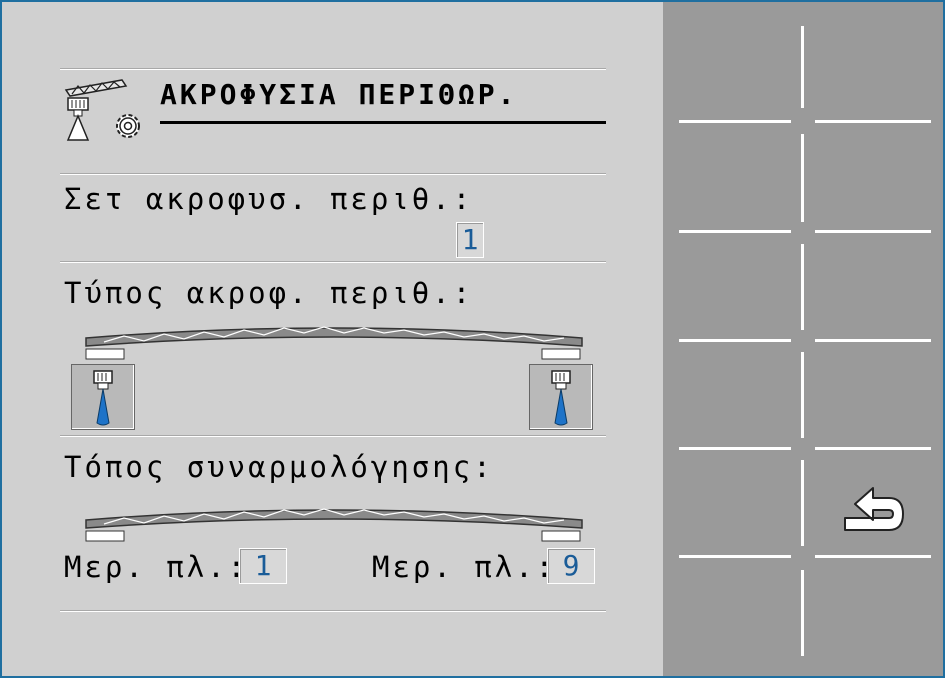  I want to click on right-edge-nozzle-button, so click(561, 397).